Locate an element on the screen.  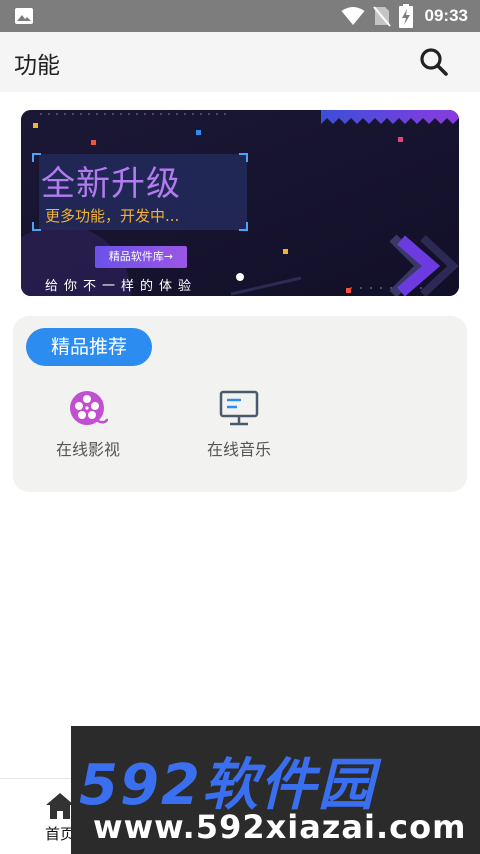
banner-software-library-button: 精品软件库→ is located at coordinates (141, 257).